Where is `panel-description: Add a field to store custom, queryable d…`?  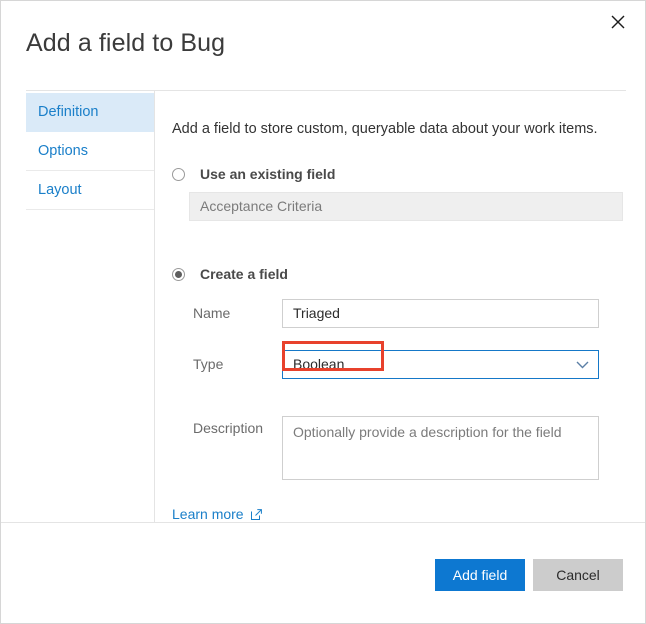 panel-description: Add a field to store custom, queryable d… is located at coordinates (385, 129).